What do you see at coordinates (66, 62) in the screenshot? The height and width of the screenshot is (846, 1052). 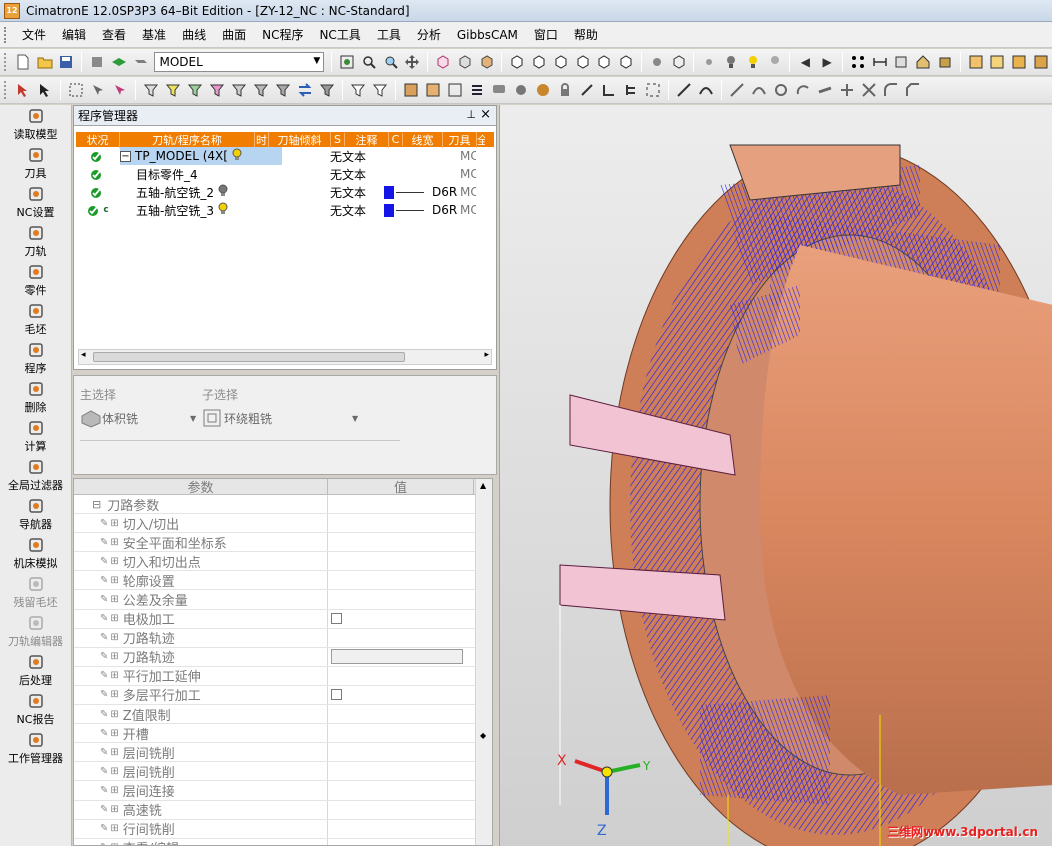 I see `save-icon` at bounding box center [66, 62].